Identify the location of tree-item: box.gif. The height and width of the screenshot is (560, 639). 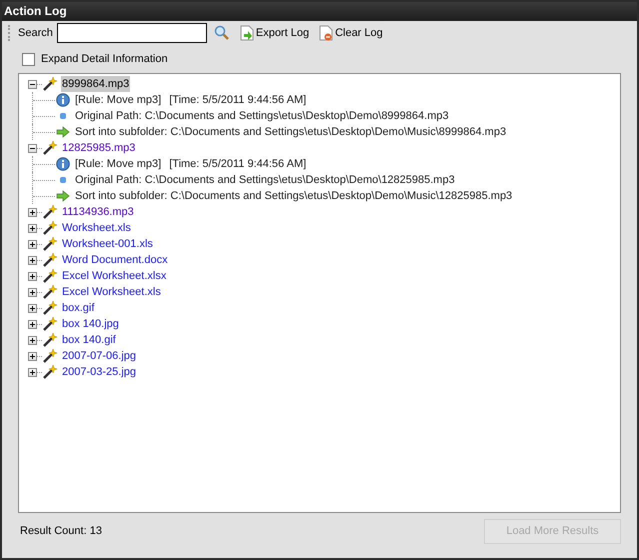
(78, 308).